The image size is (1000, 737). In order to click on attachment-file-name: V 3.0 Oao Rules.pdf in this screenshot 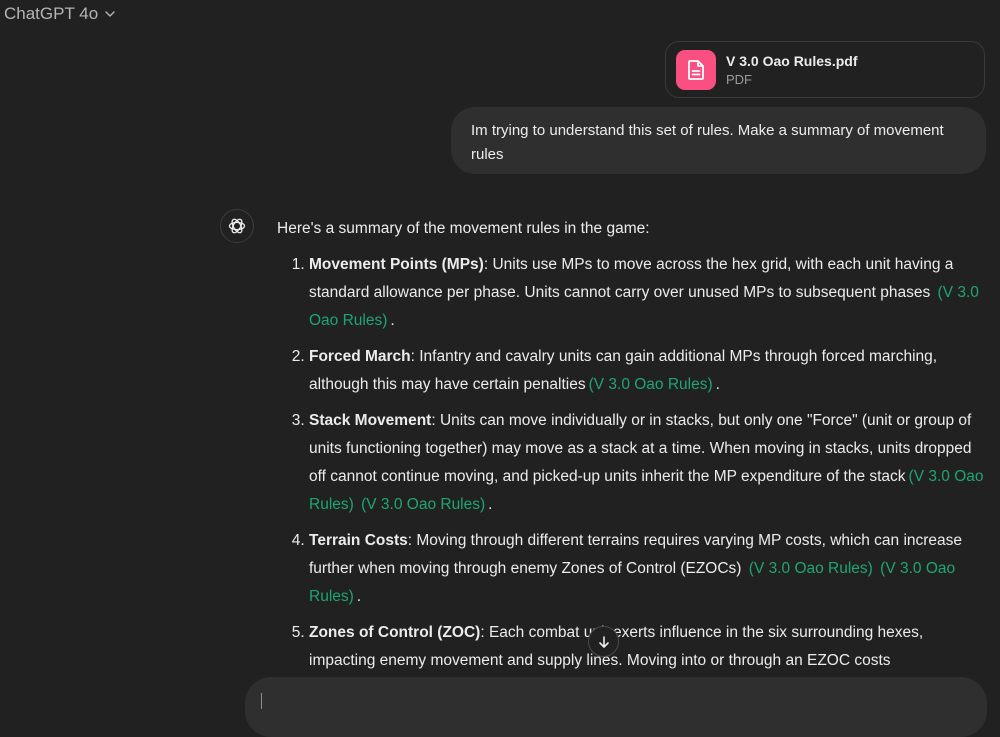, I will do `click(792, 60)`.